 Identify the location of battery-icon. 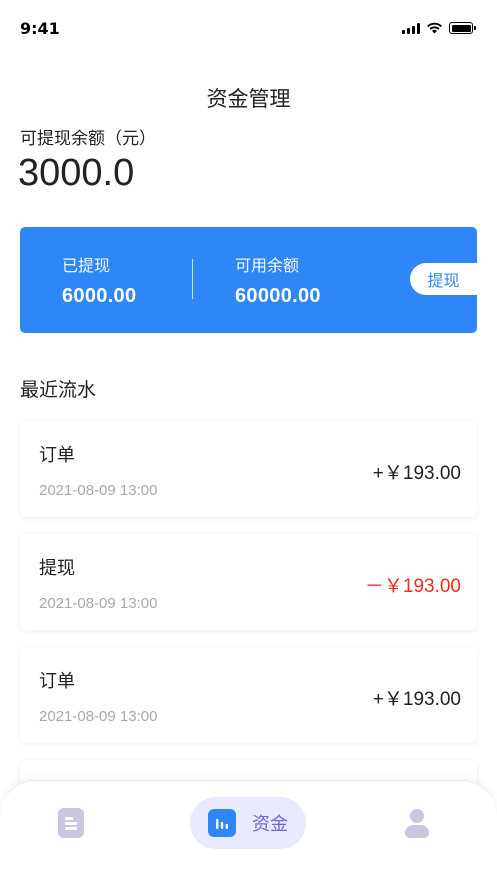
(462, 28).